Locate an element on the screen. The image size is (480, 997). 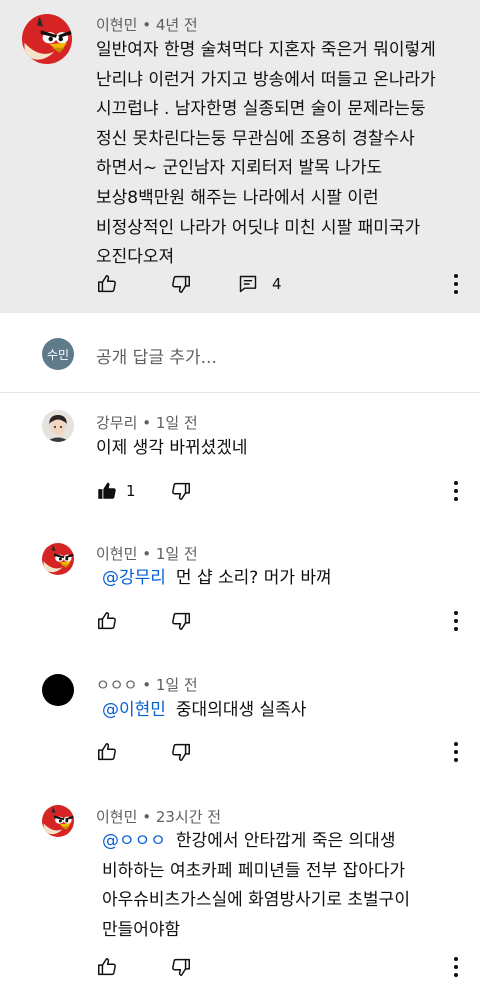
reply-time: 23시간 전 is located at coordinates (188, 817).